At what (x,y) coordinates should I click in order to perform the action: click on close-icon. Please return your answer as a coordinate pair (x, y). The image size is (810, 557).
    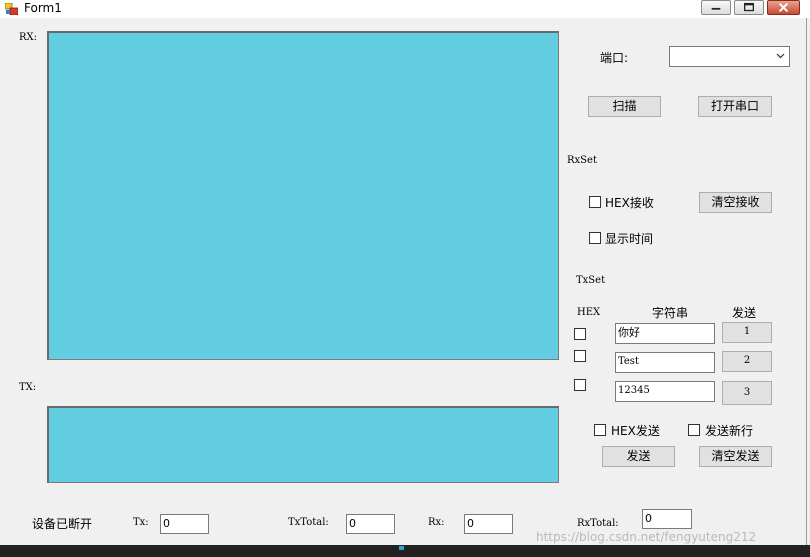
    Looking at the image, I should click on (783, 7).